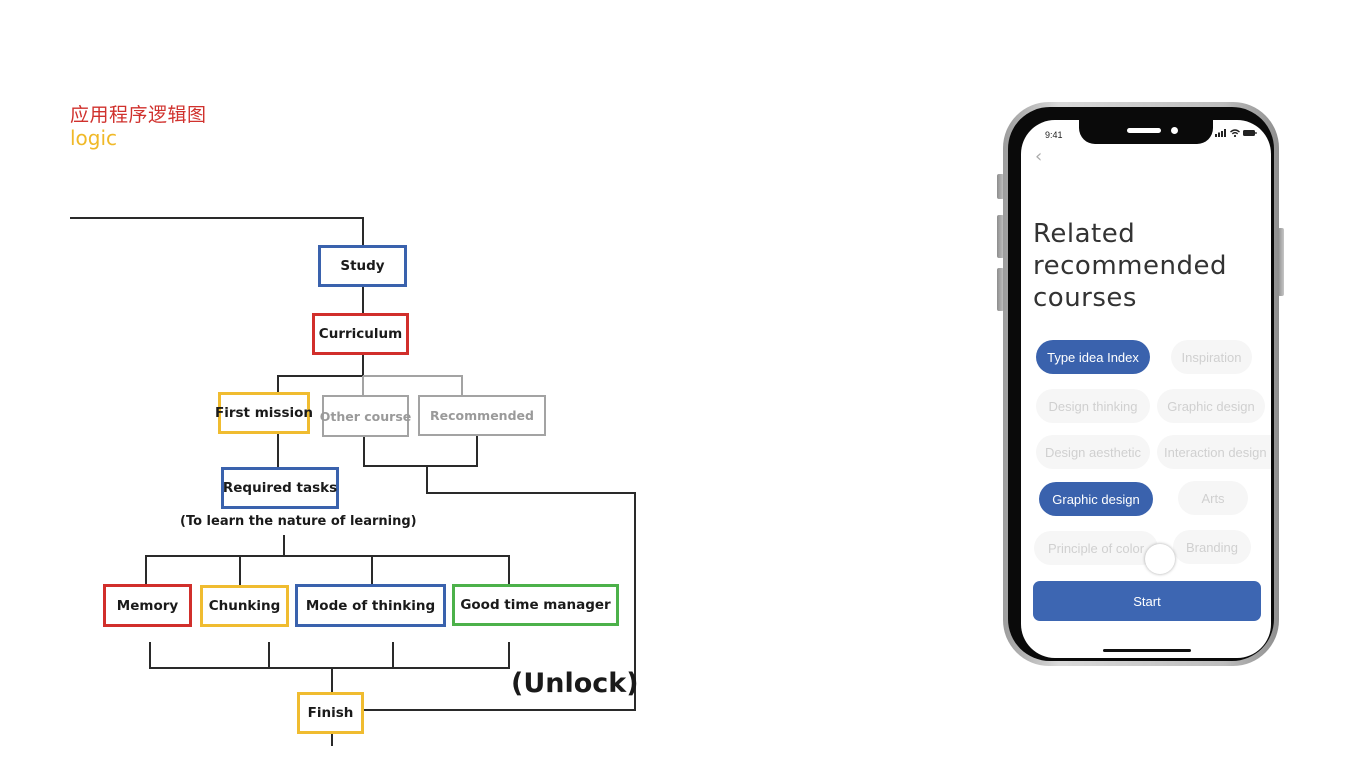  Describe the element at coordinates (1130, 266) in the screenshot. I see `screen-headline: Related recommended courses` at that location.